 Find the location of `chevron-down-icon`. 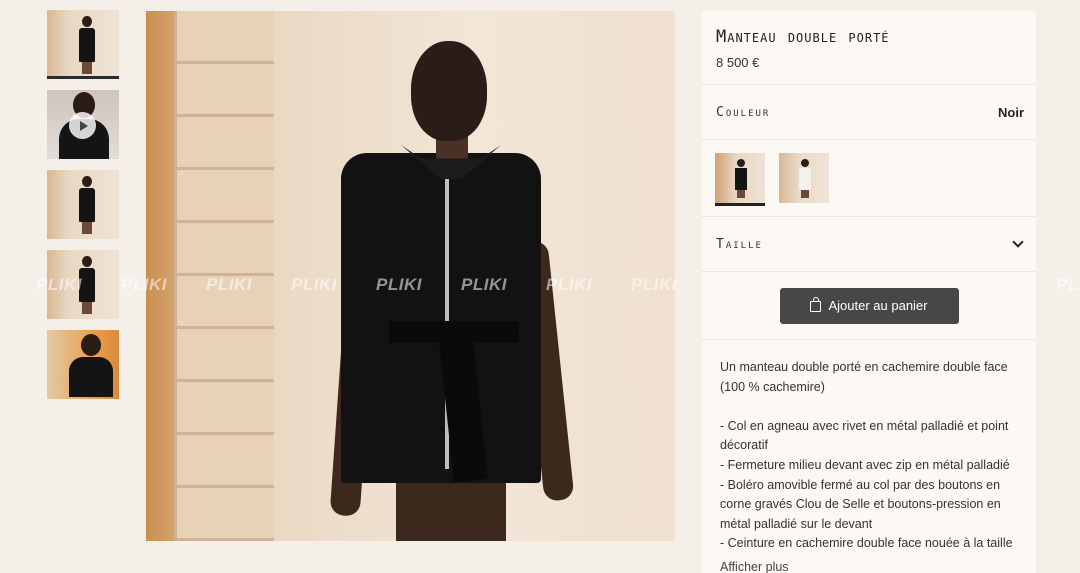

chevron-down-icon is located at coordinates (1018, 242).